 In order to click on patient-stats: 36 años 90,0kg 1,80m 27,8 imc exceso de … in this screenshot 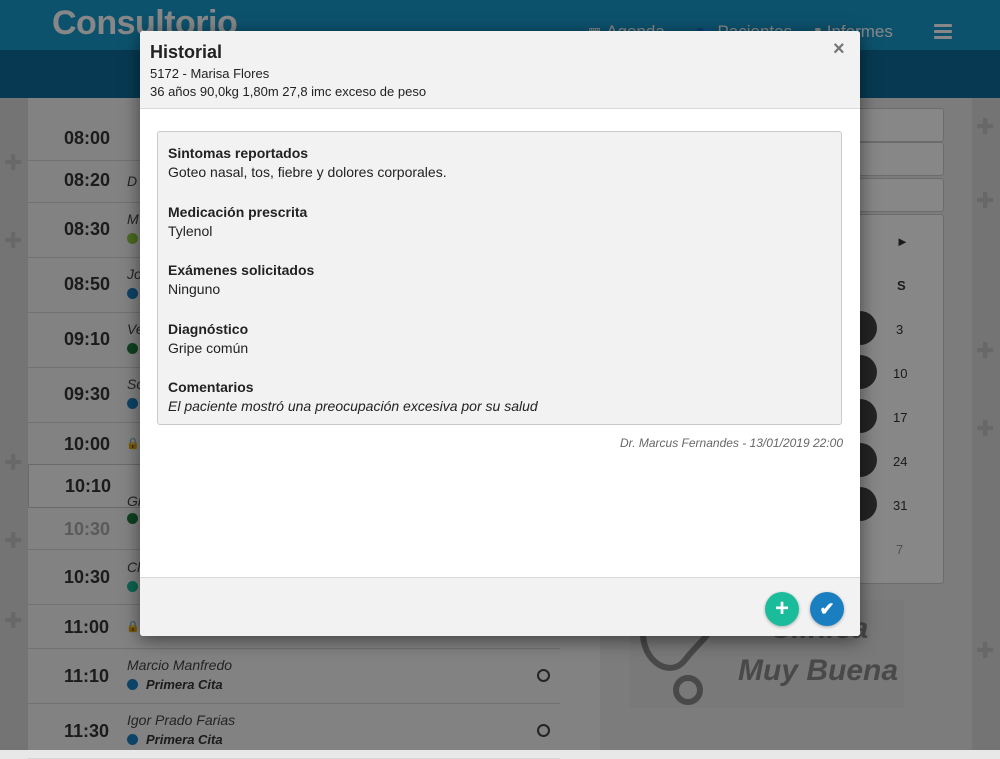, I will do `click(288, 91)`.